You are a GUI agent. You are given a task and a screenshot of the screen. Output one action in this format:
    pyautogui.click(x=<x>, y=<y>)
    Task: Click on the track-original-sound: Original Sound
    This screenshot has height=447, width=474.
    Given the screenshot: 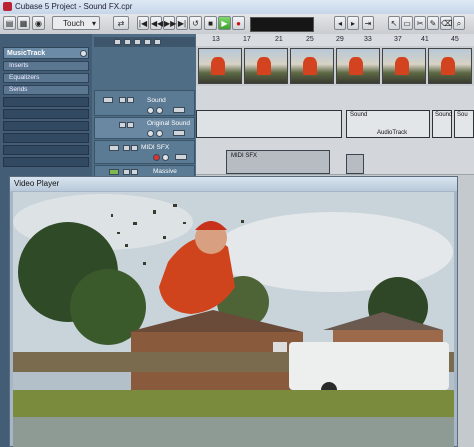 What is the action you would take?
    pyautogui.click(x=144, y=128)
    